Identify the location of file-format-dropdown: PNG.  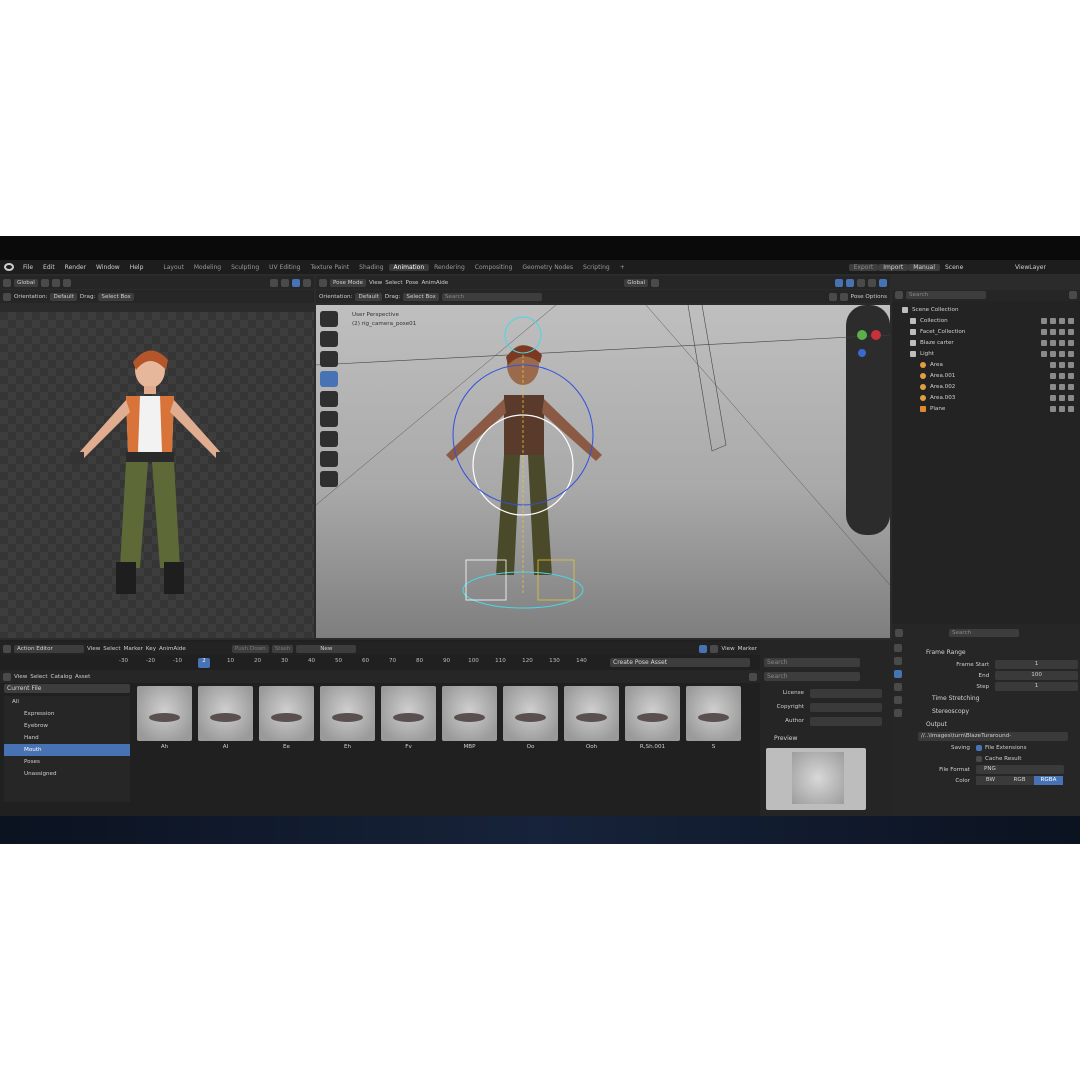
(1020, 769).